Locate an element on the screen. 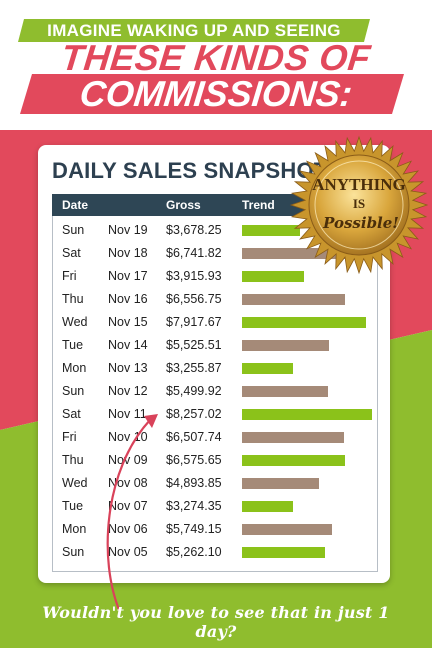 This screenshot has height=648, width=432. row-gross: $3,678.25 is located at coordinates (194, 230).